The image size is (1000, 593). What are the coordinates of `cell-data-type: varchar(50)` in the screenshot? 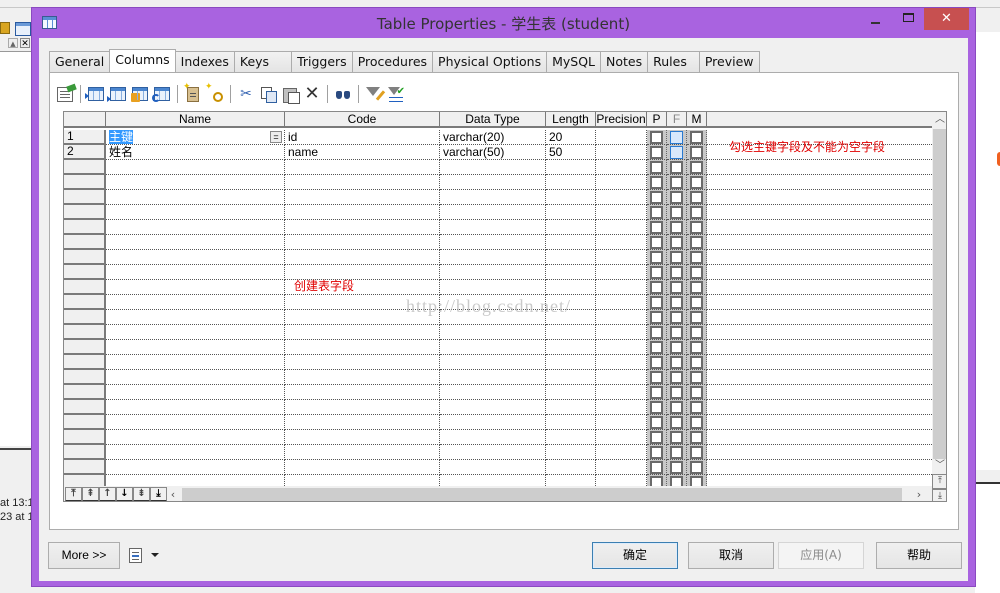 It's located at (493, 152).